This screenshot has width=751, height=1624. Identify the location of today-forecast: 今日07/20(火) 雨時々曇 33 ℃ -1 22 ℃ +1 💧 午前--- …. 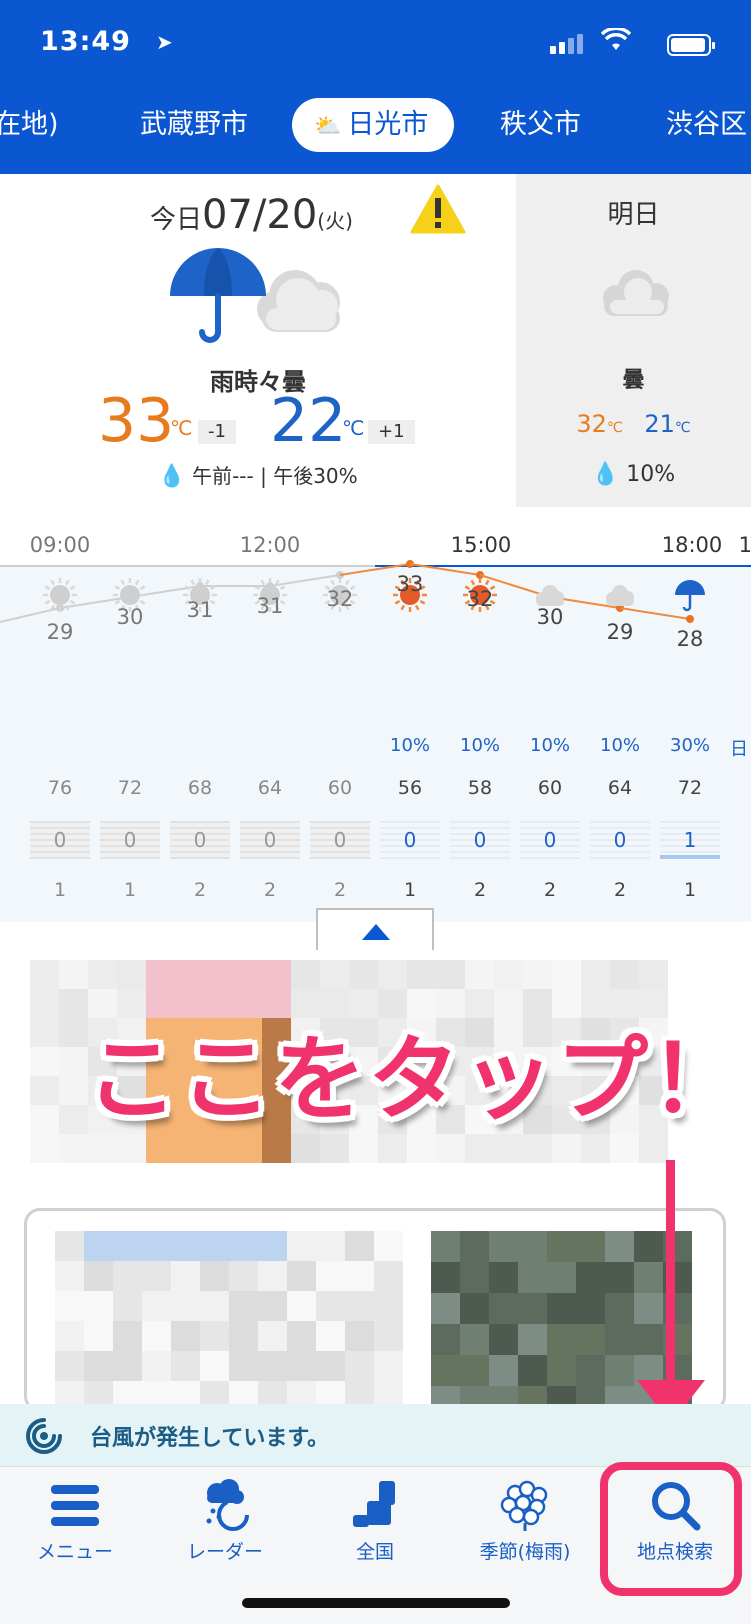
(258, 340).